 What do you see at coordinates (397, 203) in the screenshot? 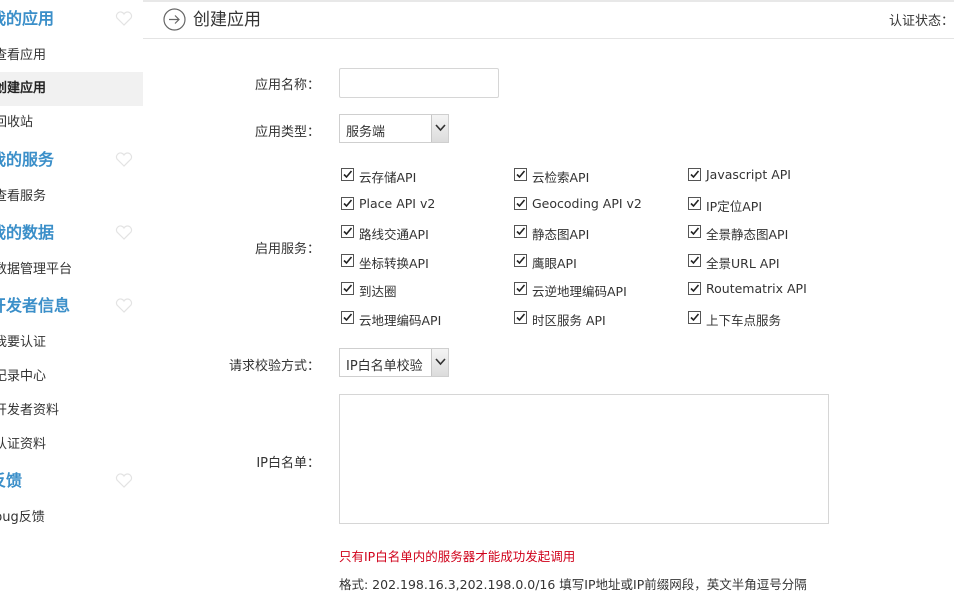
I see `service-label: Place API v2` at bounding box center [397, 203].